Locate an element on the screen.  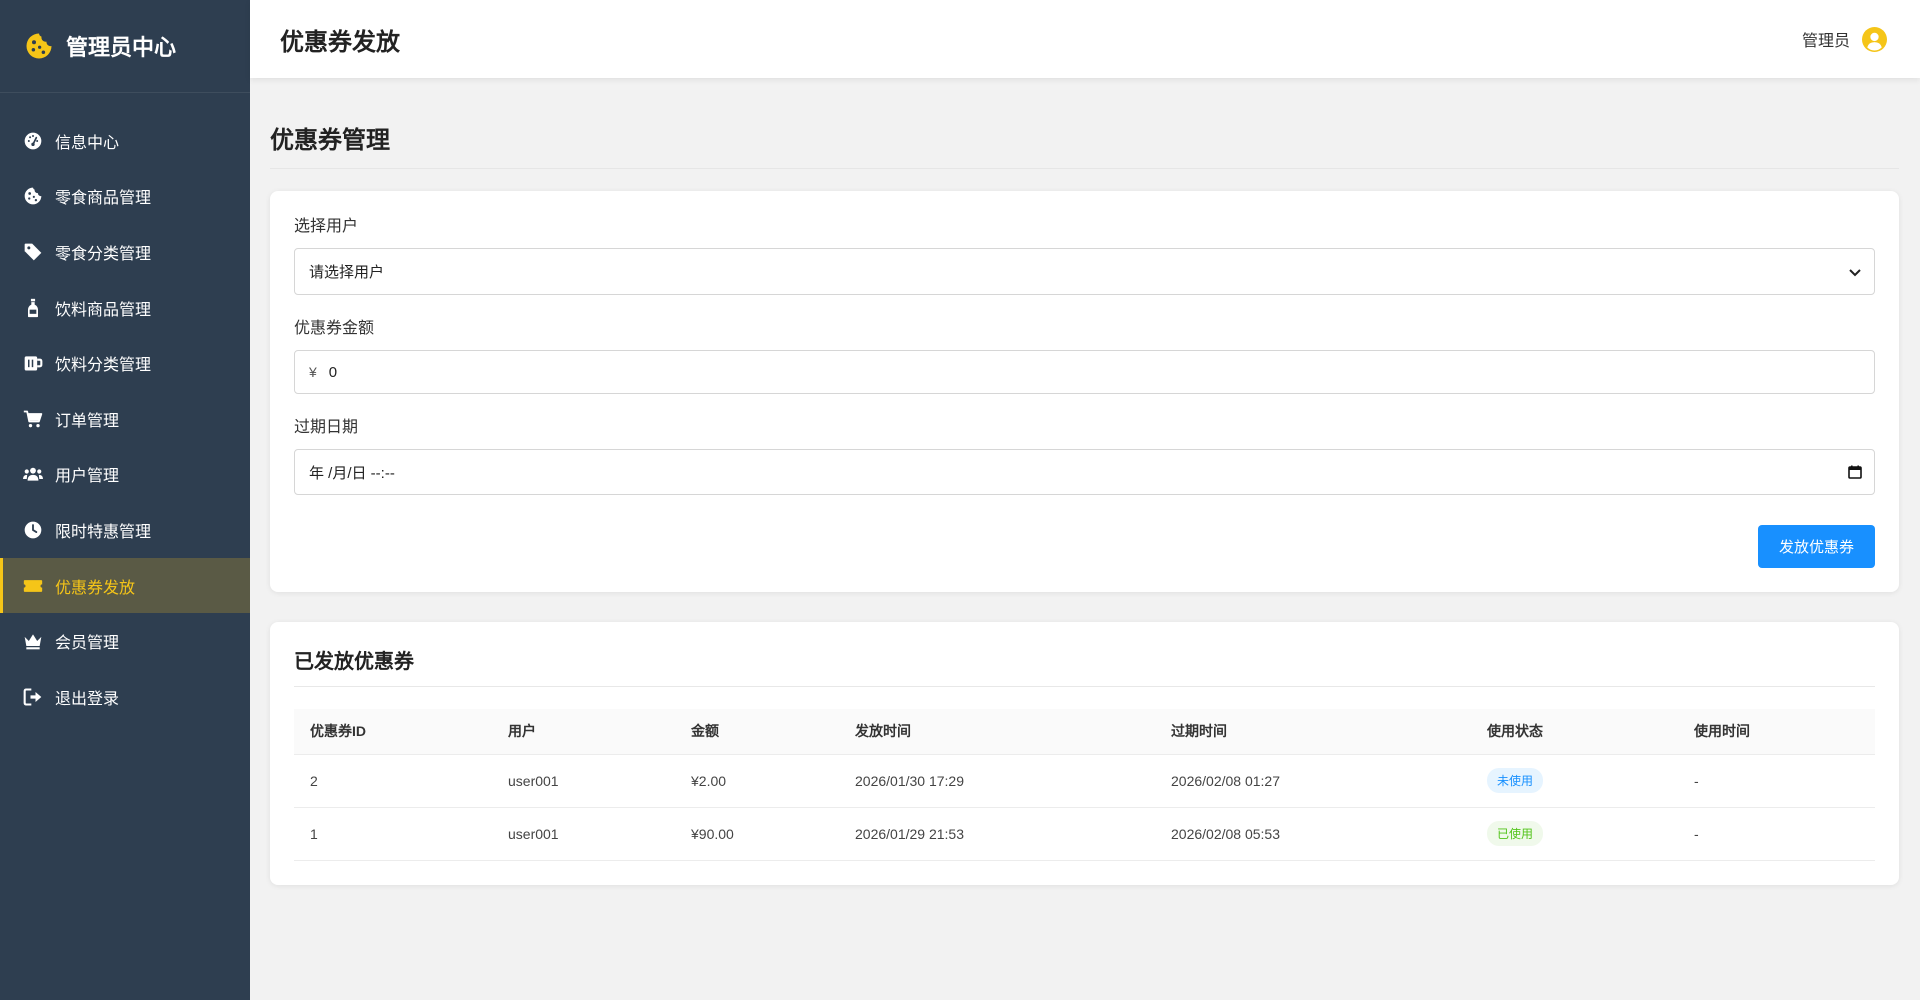
sidebar-item-snack-categories: 零食分类管理 is located at coordinates (125, 252).